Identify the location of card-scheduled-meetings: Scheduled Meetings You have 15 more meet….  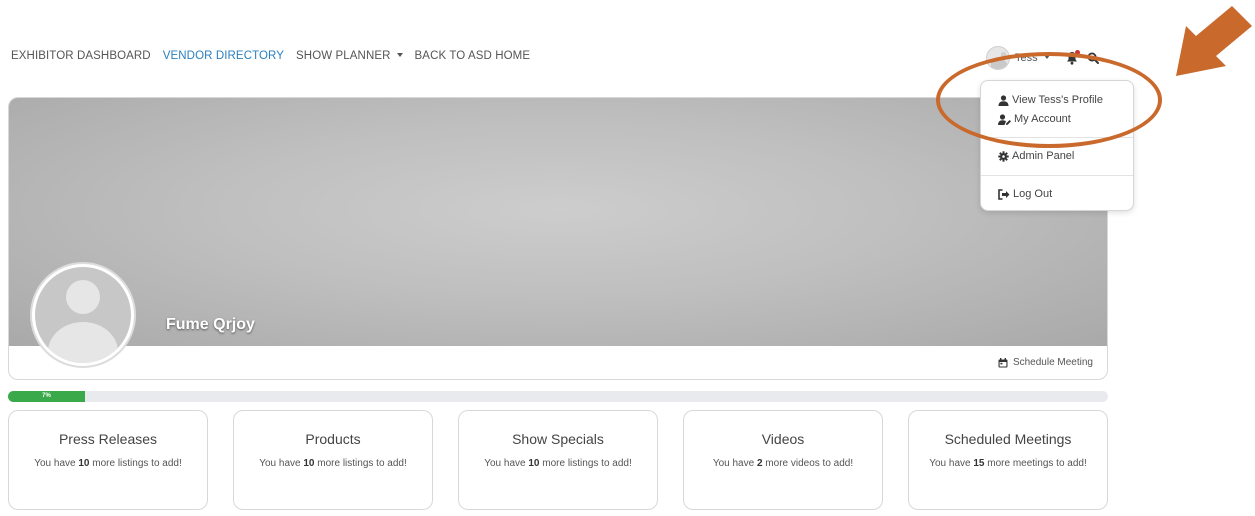
(1008, 460).